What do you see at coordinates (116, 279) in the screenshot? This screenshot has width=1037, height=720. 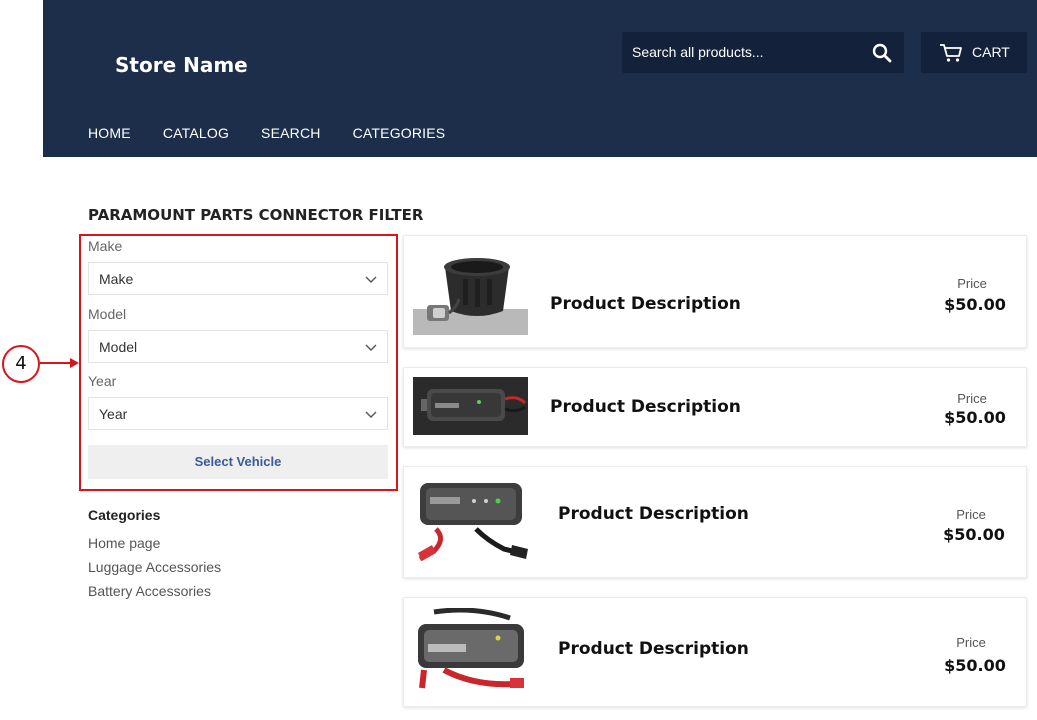 I see `make-select-value: Make` at bounding box center [116, 279].